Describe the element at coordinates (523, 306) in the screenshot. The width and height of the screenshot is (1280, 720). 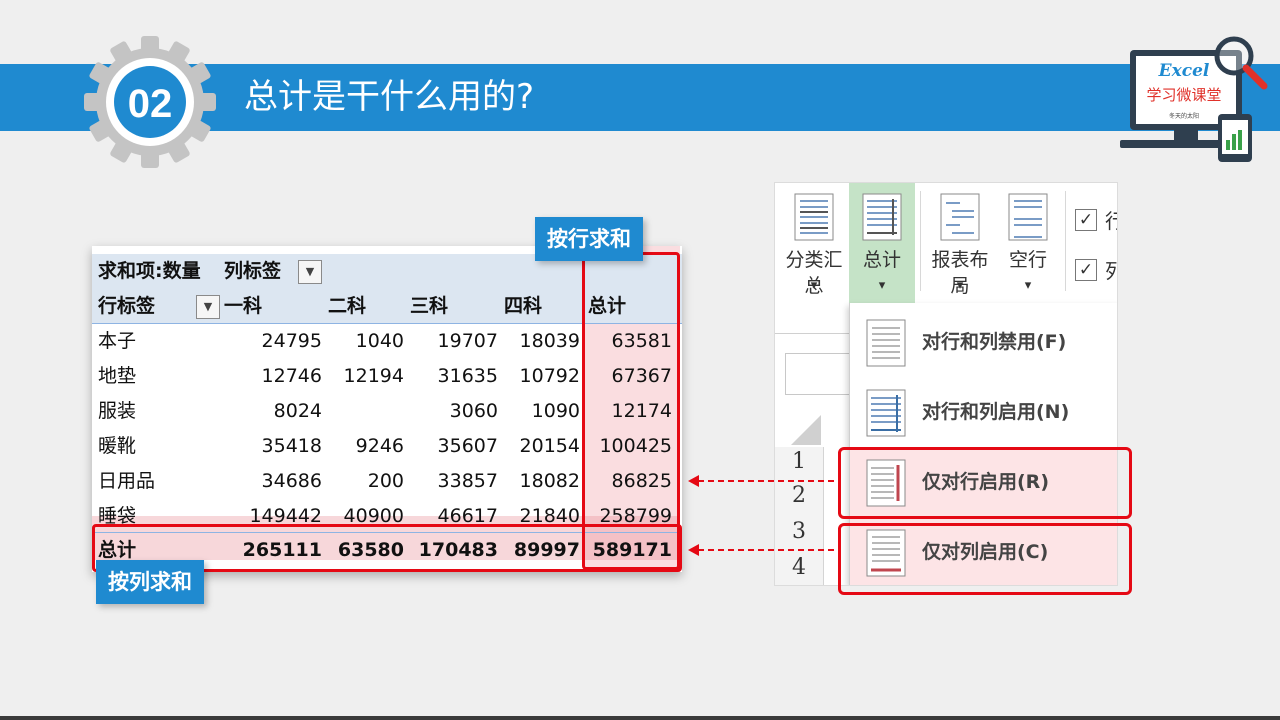
I see `column-header: 四科` at that location.